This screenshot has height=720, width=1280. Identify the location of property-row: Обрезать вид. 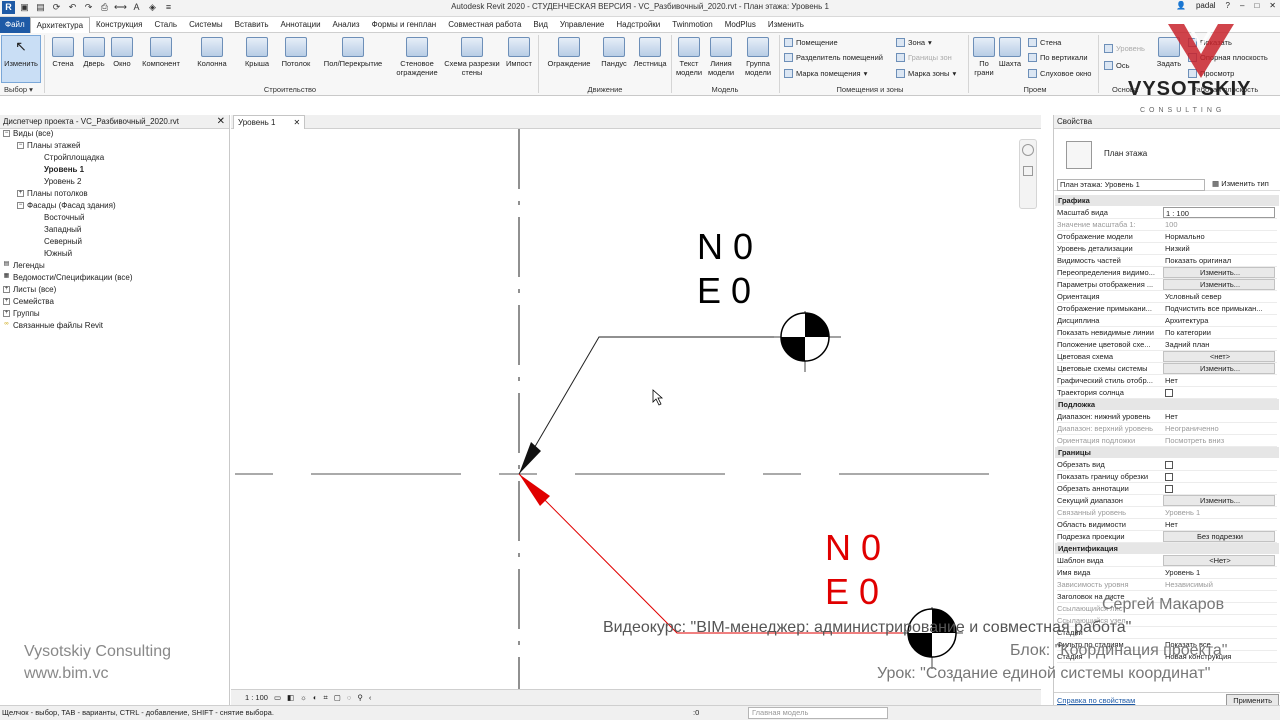
(1167, 465).